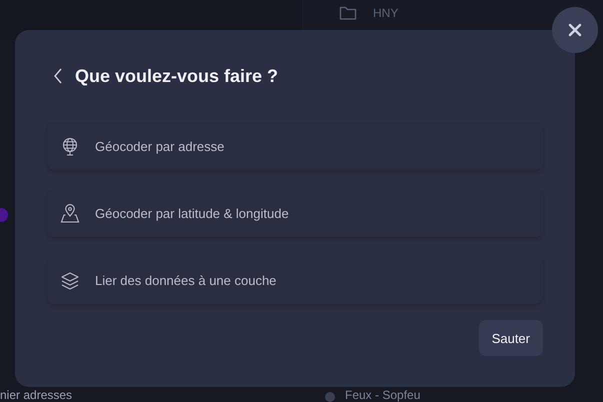 The height and width of the screenshot is (402, 603). I want to click on status-dot, so click(330, 397).